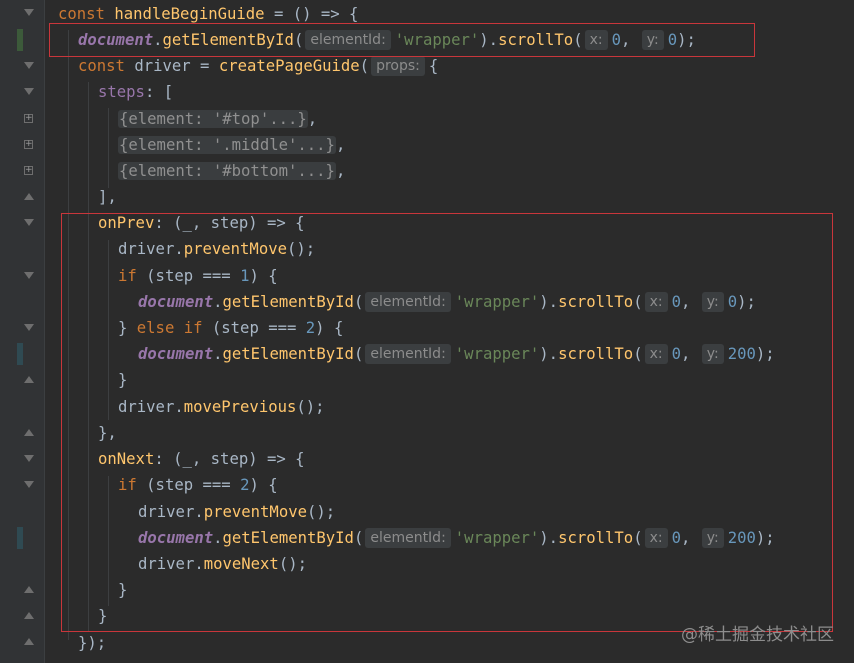  What do you see at coordinates (107, 197) in the screenshot?
I see `code-line-8: ],` at bounding box center [107, 197].